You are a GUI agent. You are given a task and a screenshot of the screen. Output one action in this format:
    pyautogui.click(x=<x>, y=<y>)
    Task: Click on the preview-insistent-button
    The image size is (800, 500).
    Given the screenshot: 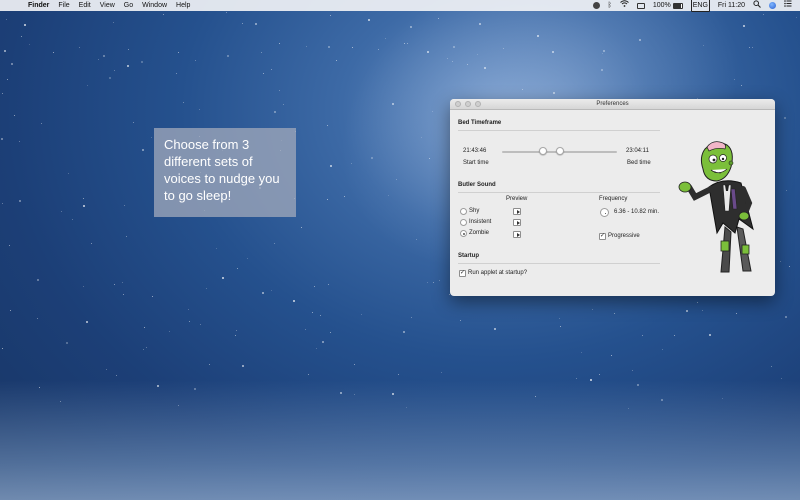 What is the action you would take?
    pyautogui.click(x=517, y=222)
    